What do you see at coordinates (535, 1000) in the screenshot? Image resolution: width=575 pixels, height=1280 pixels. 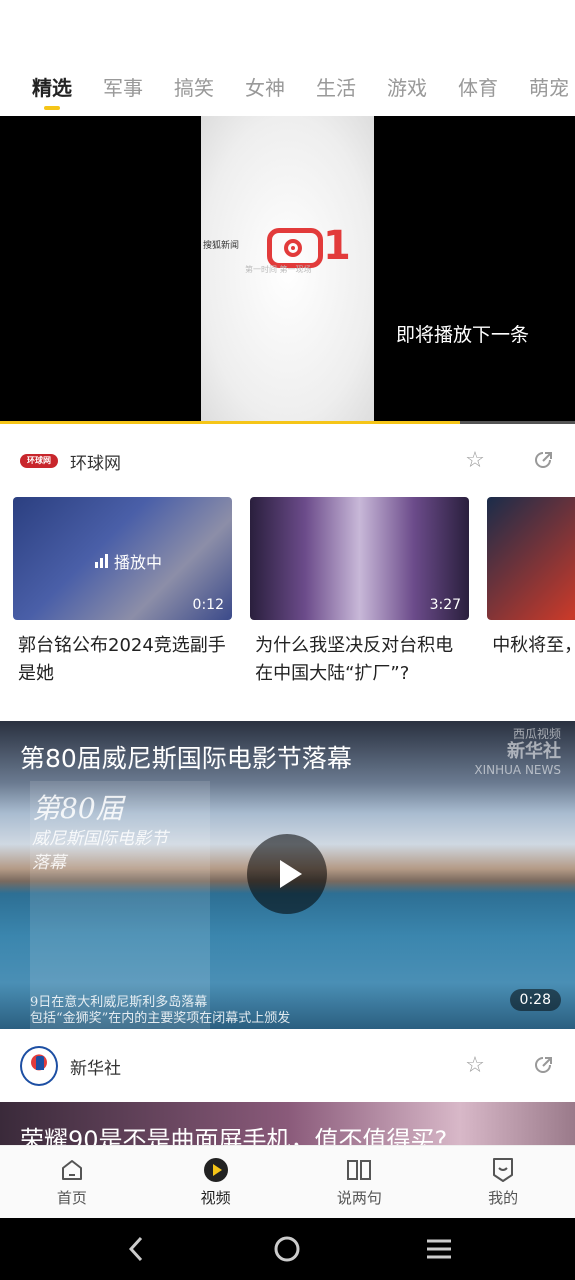 I see `video-duration: 0:28` at bounding box center [535, 1000].